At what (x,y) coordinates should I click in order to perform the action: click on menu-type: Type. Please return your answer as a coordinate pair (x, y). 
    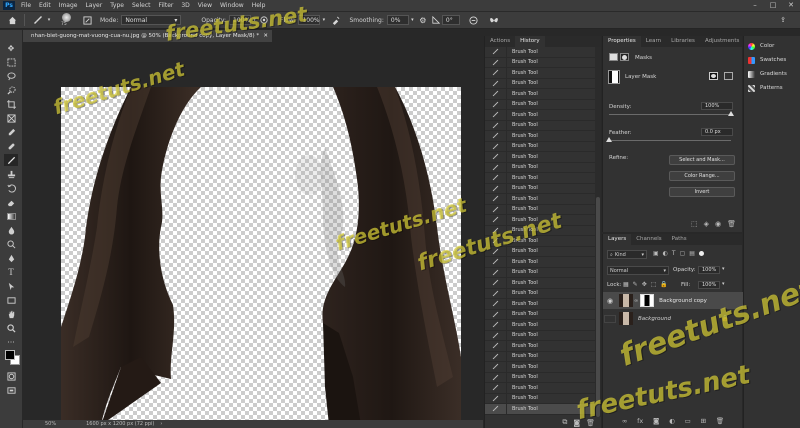
    Looking at the image, I should click on (117, 5).